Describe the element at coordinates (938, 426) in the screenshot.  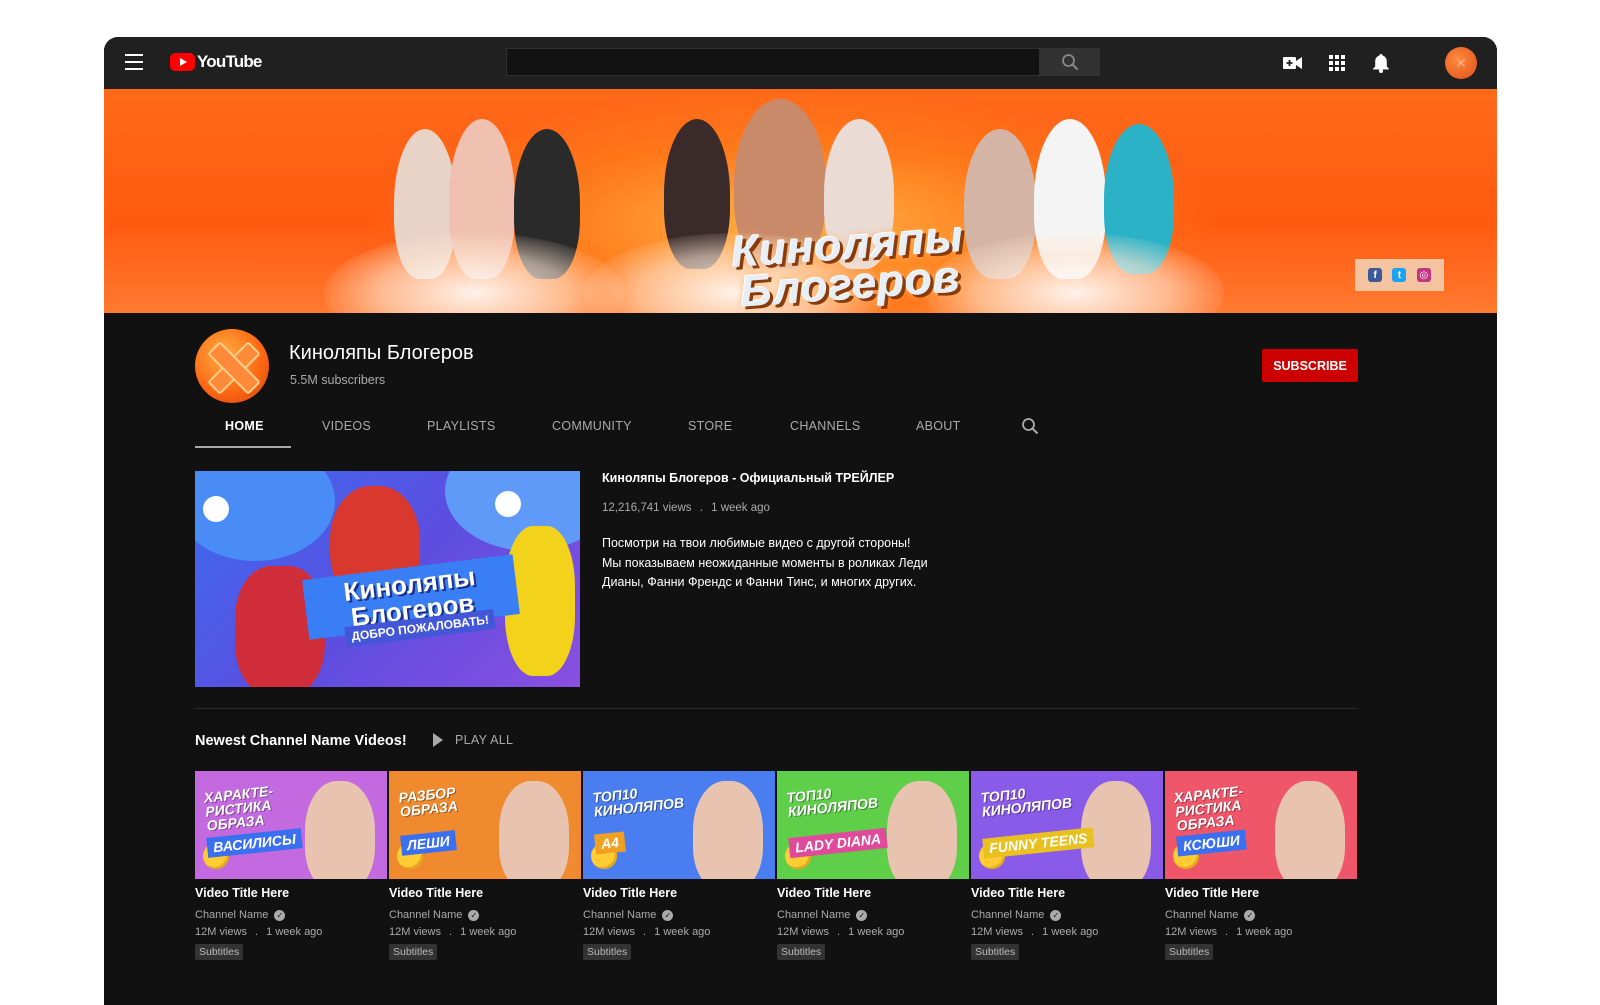
I see `tab-about: ABOUT` at that location.